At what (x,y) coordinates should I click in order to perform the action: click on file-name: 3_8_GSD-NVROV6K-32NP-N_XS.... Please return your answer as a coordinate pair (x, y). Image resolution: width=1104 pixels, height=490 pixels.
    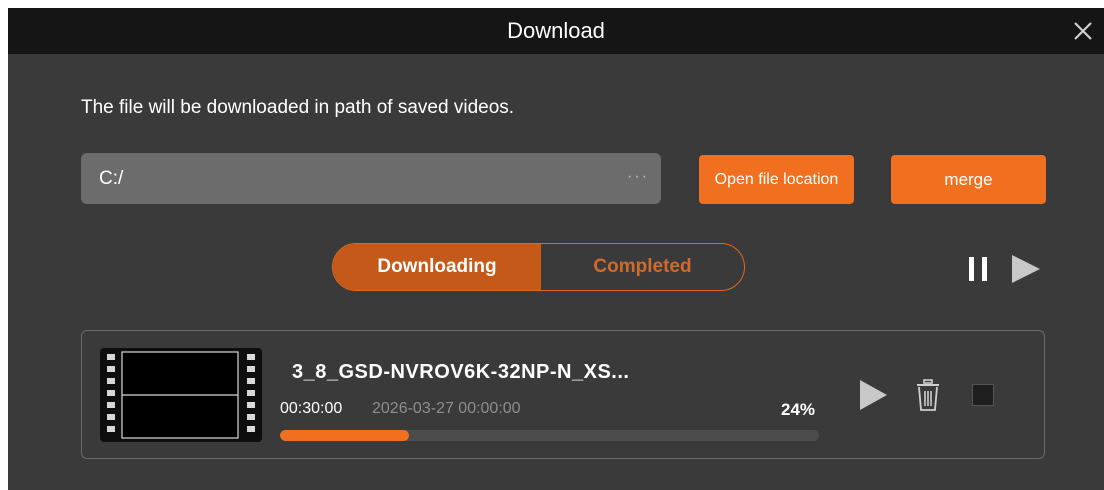
    Looking at the image, I should click on (461, 372).